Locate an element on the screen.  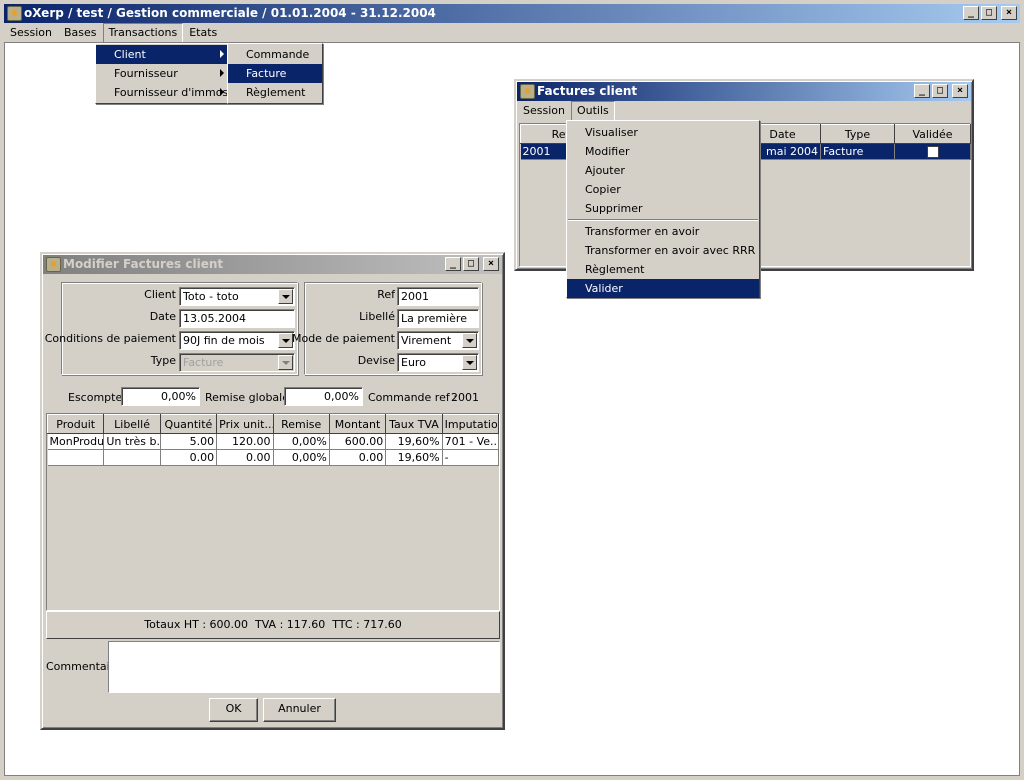
libelle-field: La première is located at coordinates (438, 318).